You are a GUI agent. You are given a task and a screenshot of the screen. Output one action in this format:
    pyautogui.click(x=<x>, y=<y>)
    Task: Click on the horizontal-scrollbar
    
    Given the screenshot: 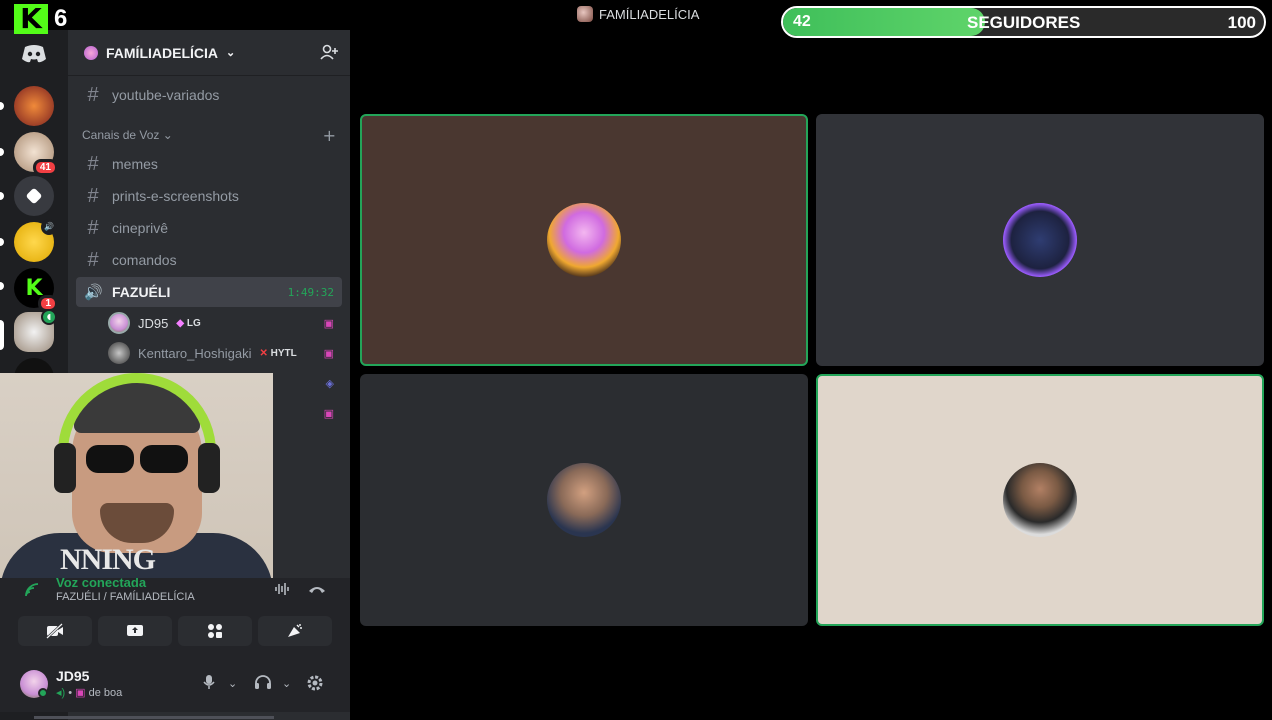 What is the action you would take?
    pyautogui.click(x=154, y=717)
    